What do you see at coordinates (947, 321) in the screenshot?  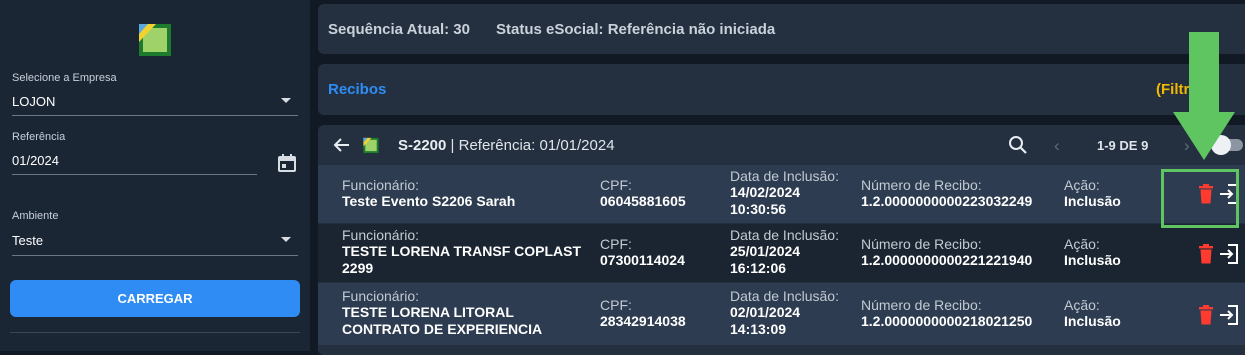 I see `recibo-value: 1.2.0000000000218021250` at bounding box center [947, 321].